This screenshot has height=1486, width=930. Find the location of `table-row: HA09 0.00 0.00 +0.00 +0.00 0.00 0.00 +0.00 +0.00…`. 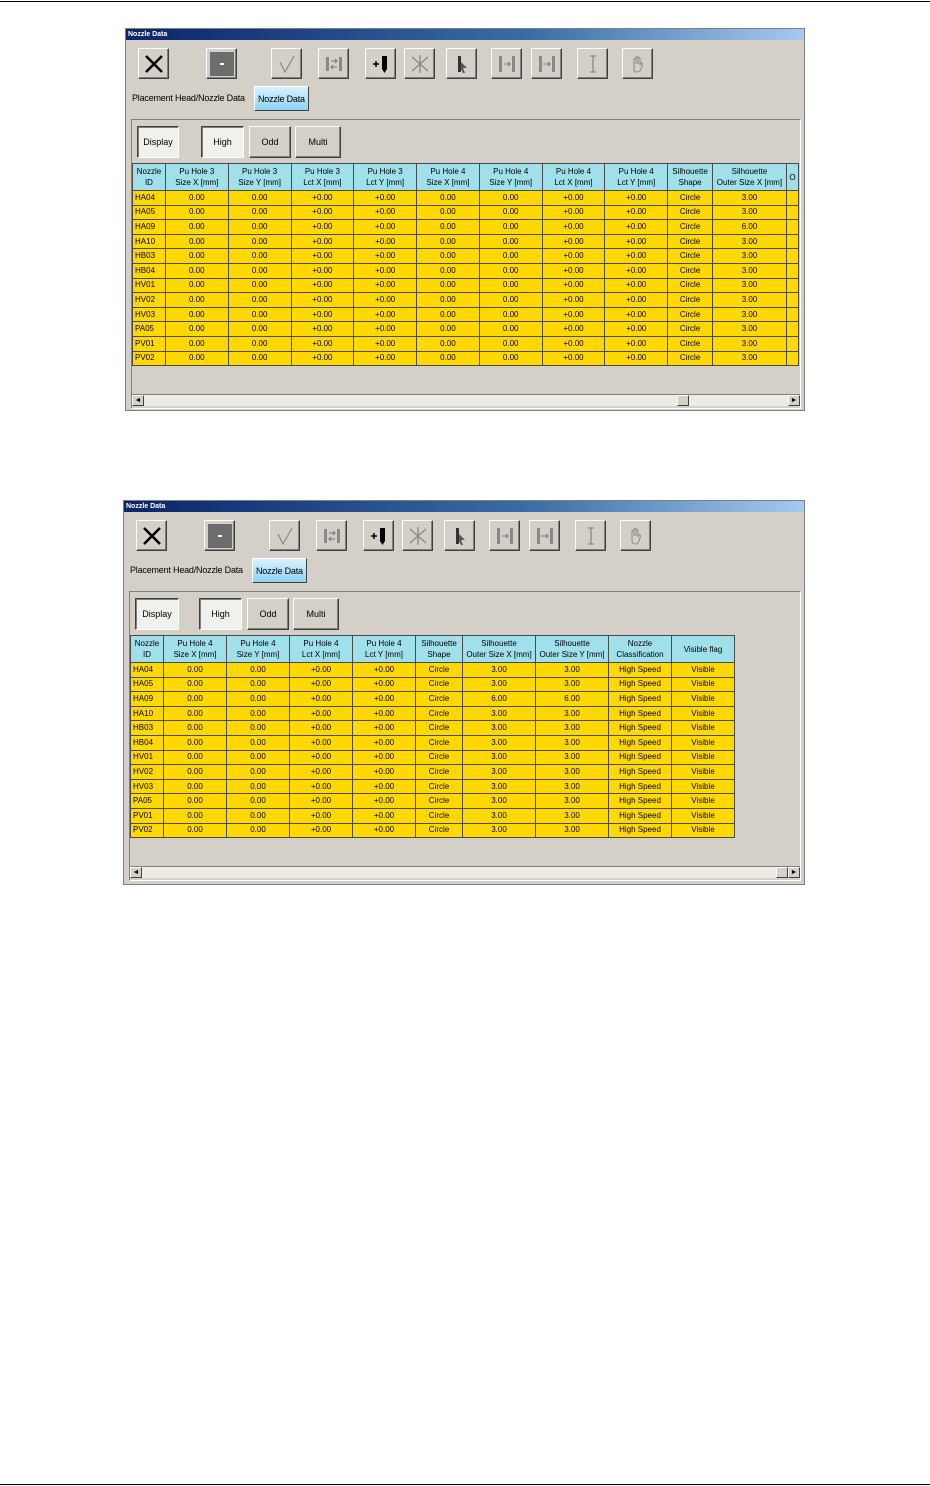

table-row: HA09 0.00 0.00 +0.00 +0.00 0.00 0.00 +0.00 +0.00… is located at coordinates (465, 227).